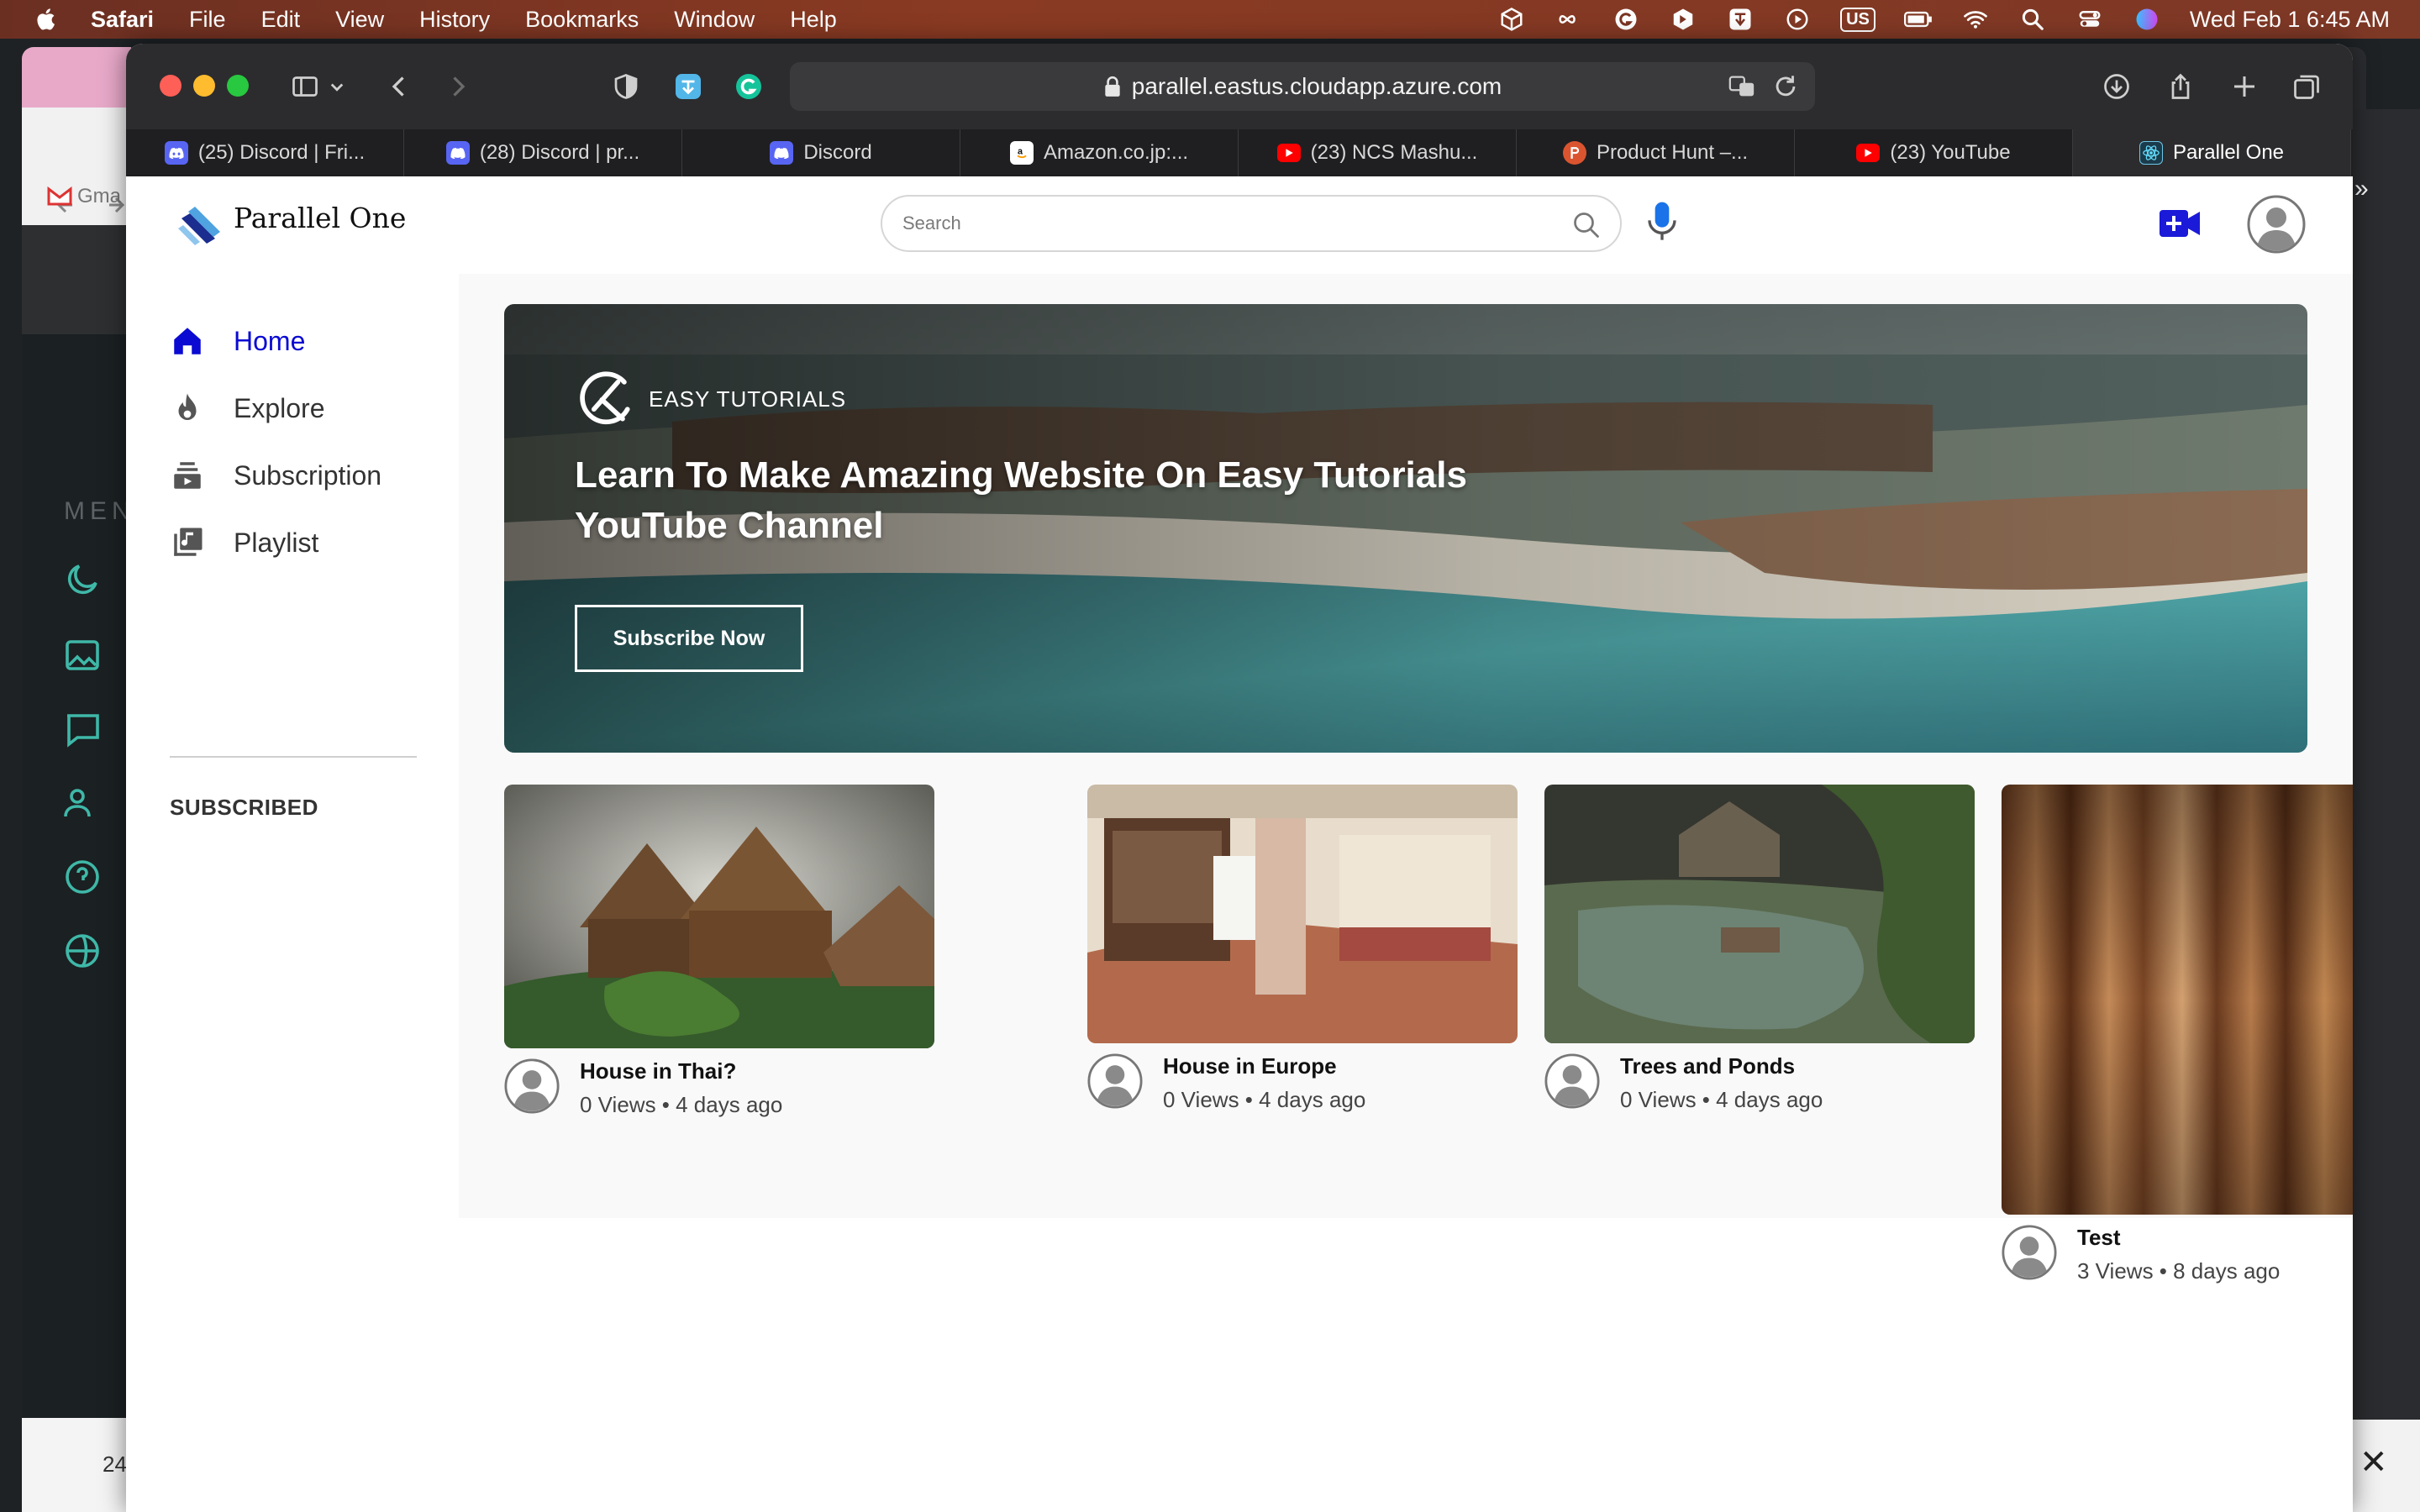  I want to click on tab-youtube: (23) YouTube, so click(1934, 152).